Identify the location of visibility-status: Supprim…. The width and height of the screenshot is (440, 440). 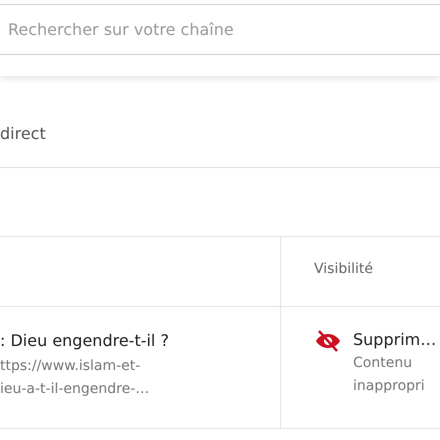
(394, 339).